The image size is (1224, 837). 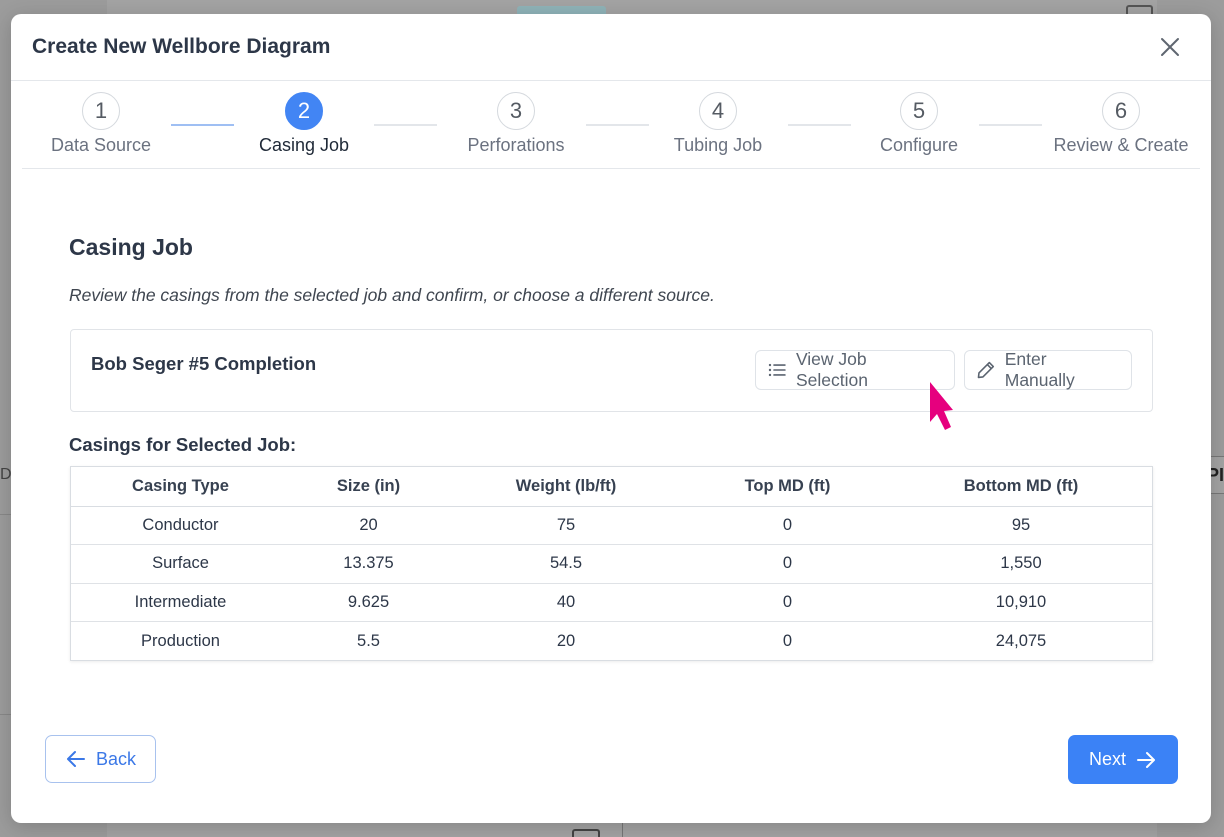 What do you see at coordinates (304, 145) in the screenshot?
I see `step-label: Casing Job` at bounding box center [304, 145].